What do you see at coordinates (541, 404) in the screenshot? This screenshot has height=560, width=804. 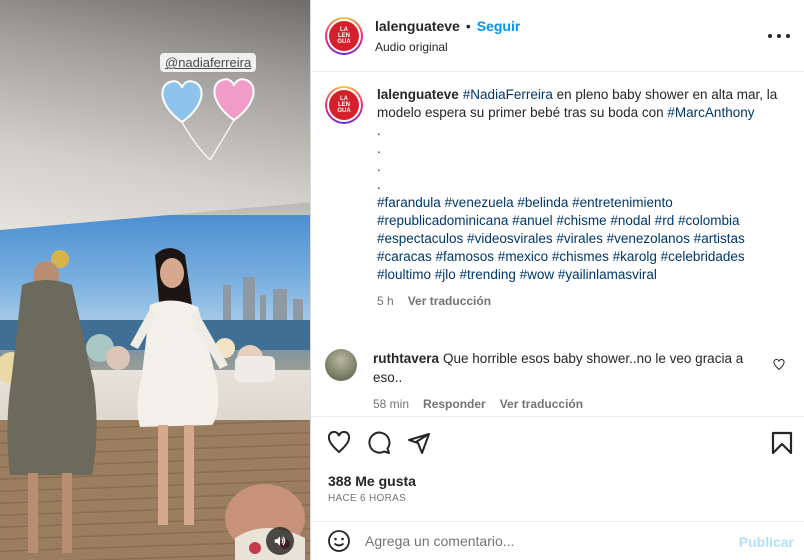 I see `comment-translate-button: Ver traducción` at bounding box center [541, 404].